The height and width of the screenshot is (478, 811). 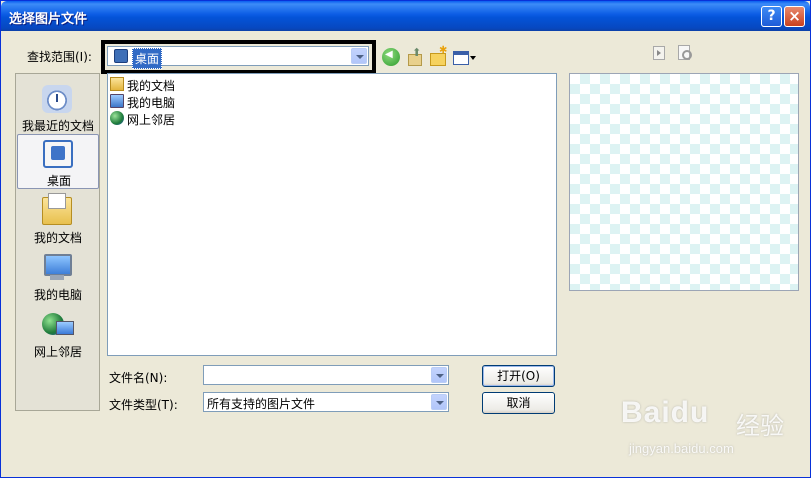 What do you see at coordinates (665, 412) in the screenshot?
I see `watermark-logo: Baidu` at bounding box center [665, 412].